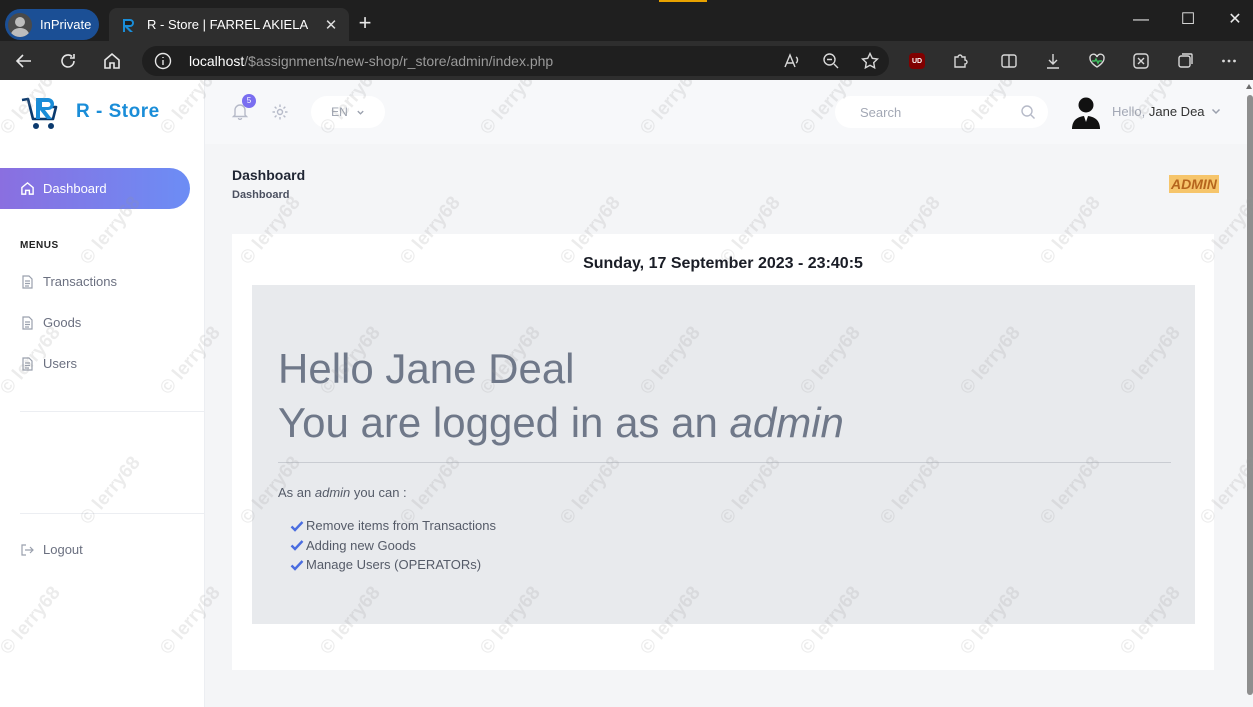 Image resolution: width=1253 pixels, height=707 pixels. I want to click on menu-section-title: MENUS, so click(39, 245).